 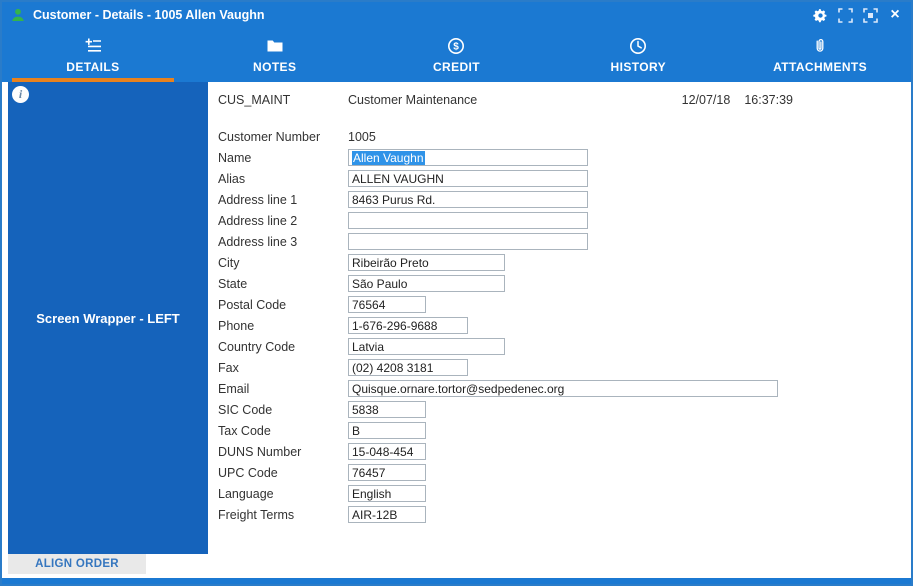 I want to click on close-icon: ×, so click(x=895, y=15).